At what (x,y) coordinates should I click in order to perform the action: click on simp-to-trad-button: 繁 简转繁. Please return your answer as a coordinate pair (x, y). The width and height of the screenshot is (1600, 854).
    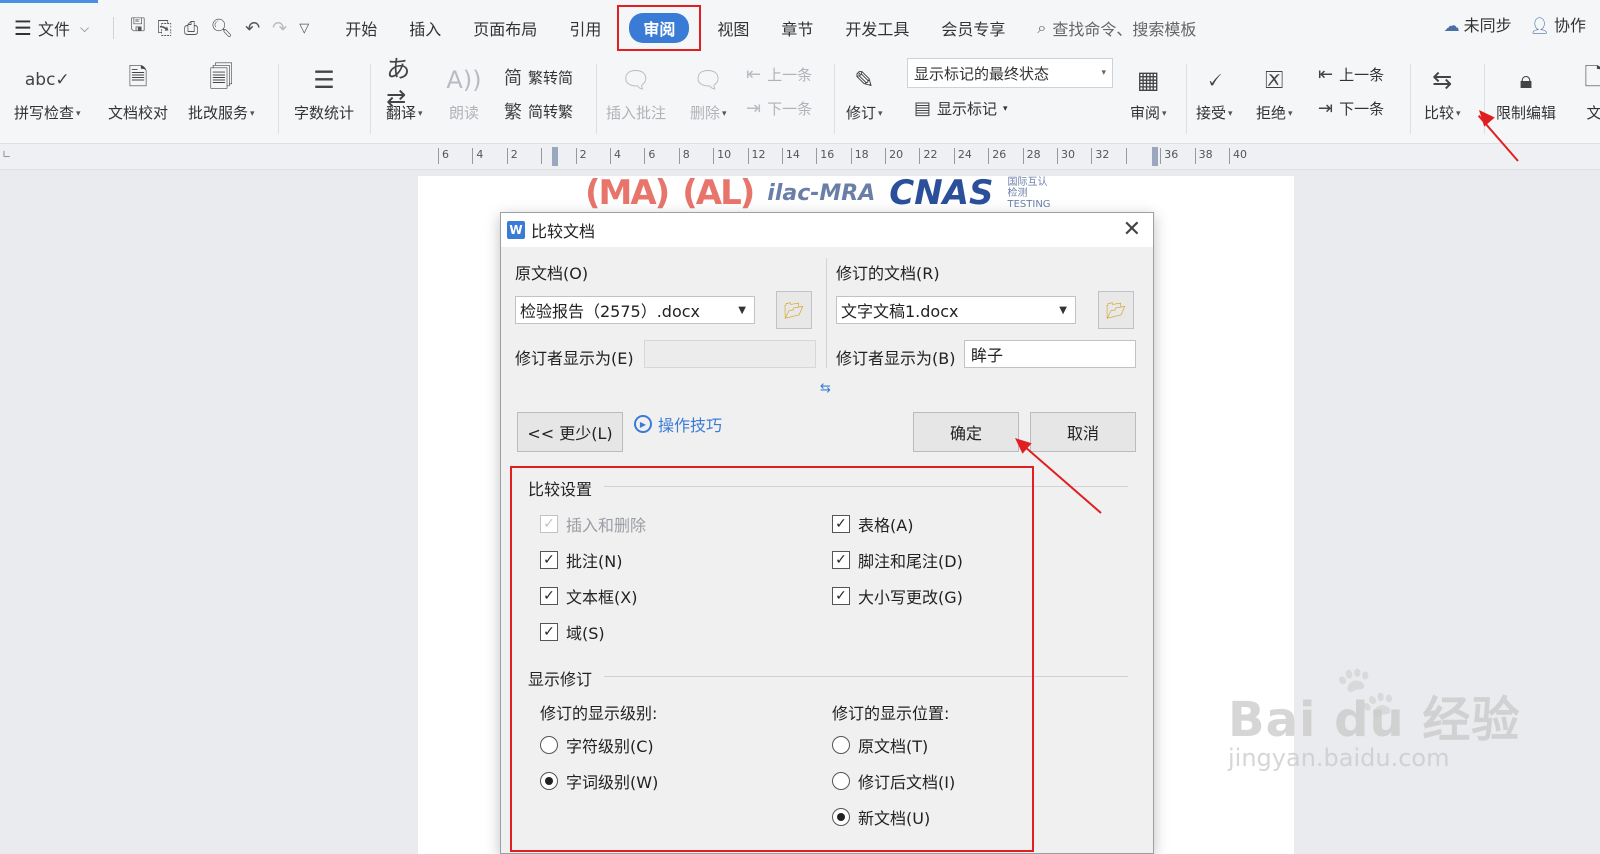
    Looking at the image, I should click on (538, 111).